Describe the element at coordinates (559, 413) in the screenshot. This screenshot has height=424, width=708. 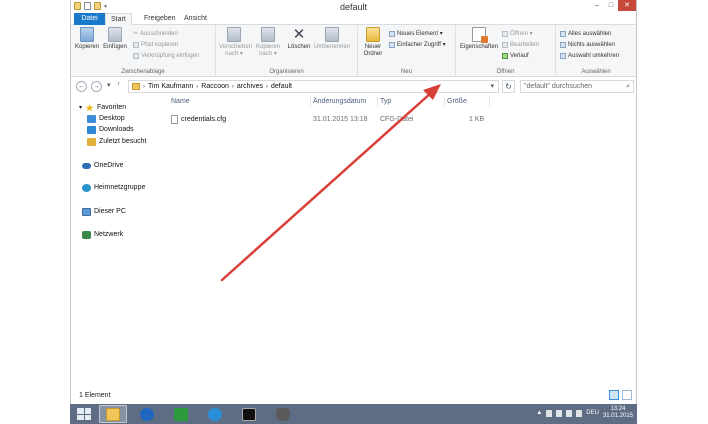
I see `tray-battery-icon` at that location.